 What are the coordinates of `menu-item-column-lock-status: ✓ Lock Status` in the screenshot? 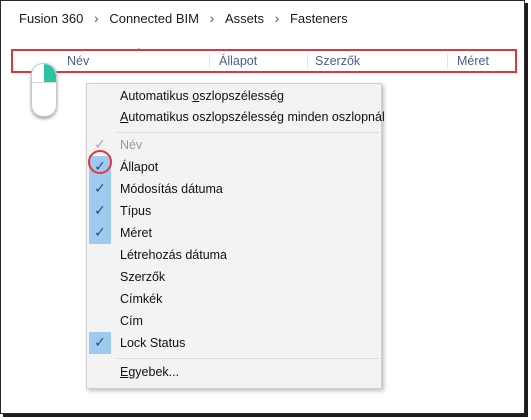 It's located at (234, 343).